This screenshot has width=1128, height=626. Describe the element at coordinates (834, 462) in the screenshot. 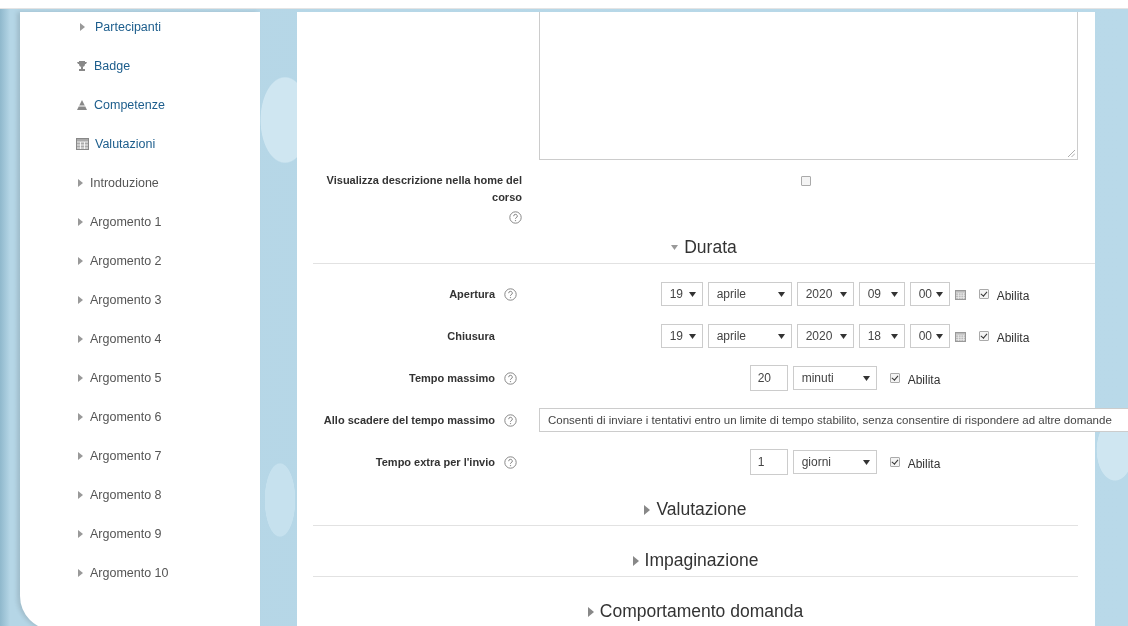

I see `dropdown: giorni` at that location.